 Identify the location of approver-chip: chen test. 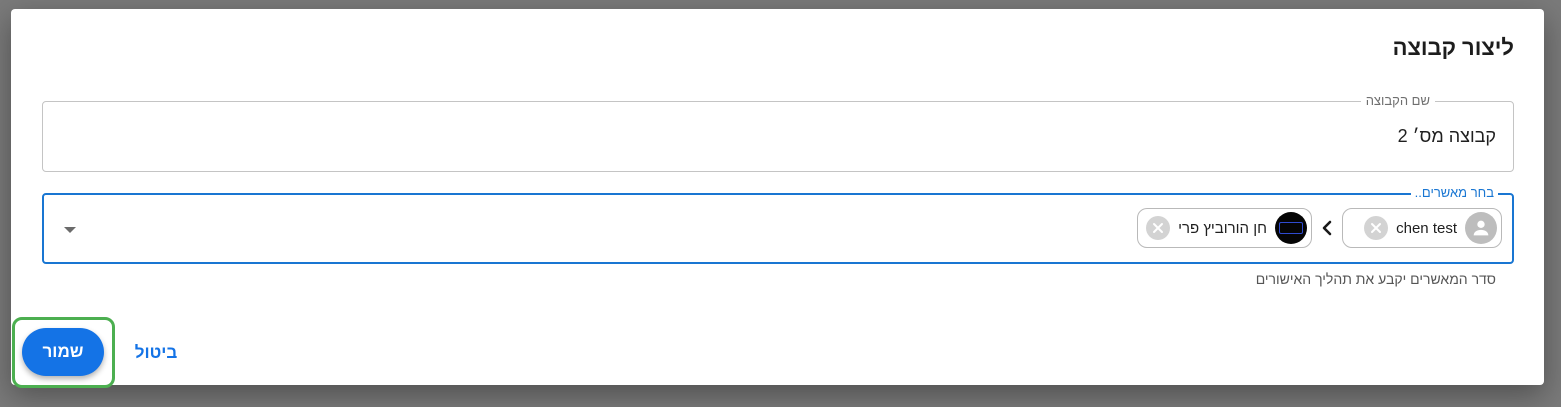
(1422, 228).